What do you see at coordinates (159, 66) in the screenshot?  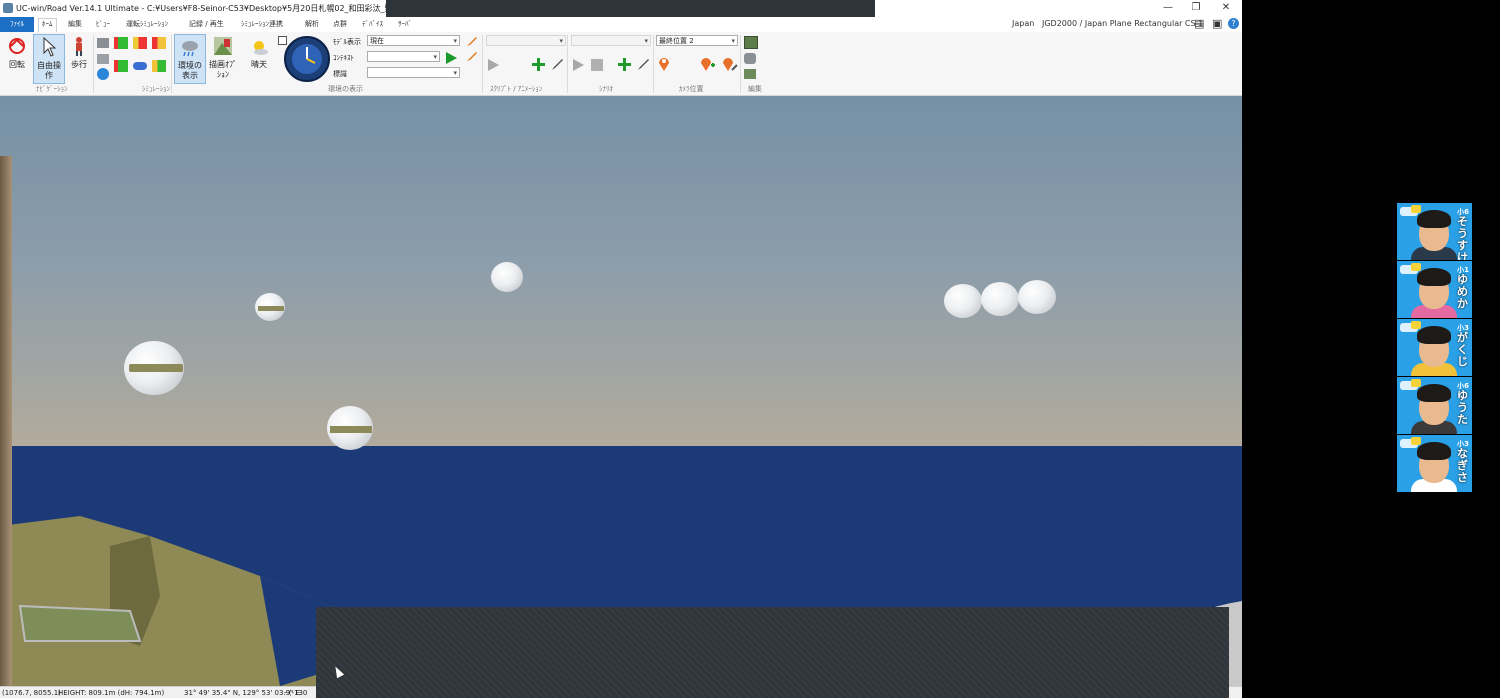 I see `vehicle-flow-icon` at bounding box center [159, 66].